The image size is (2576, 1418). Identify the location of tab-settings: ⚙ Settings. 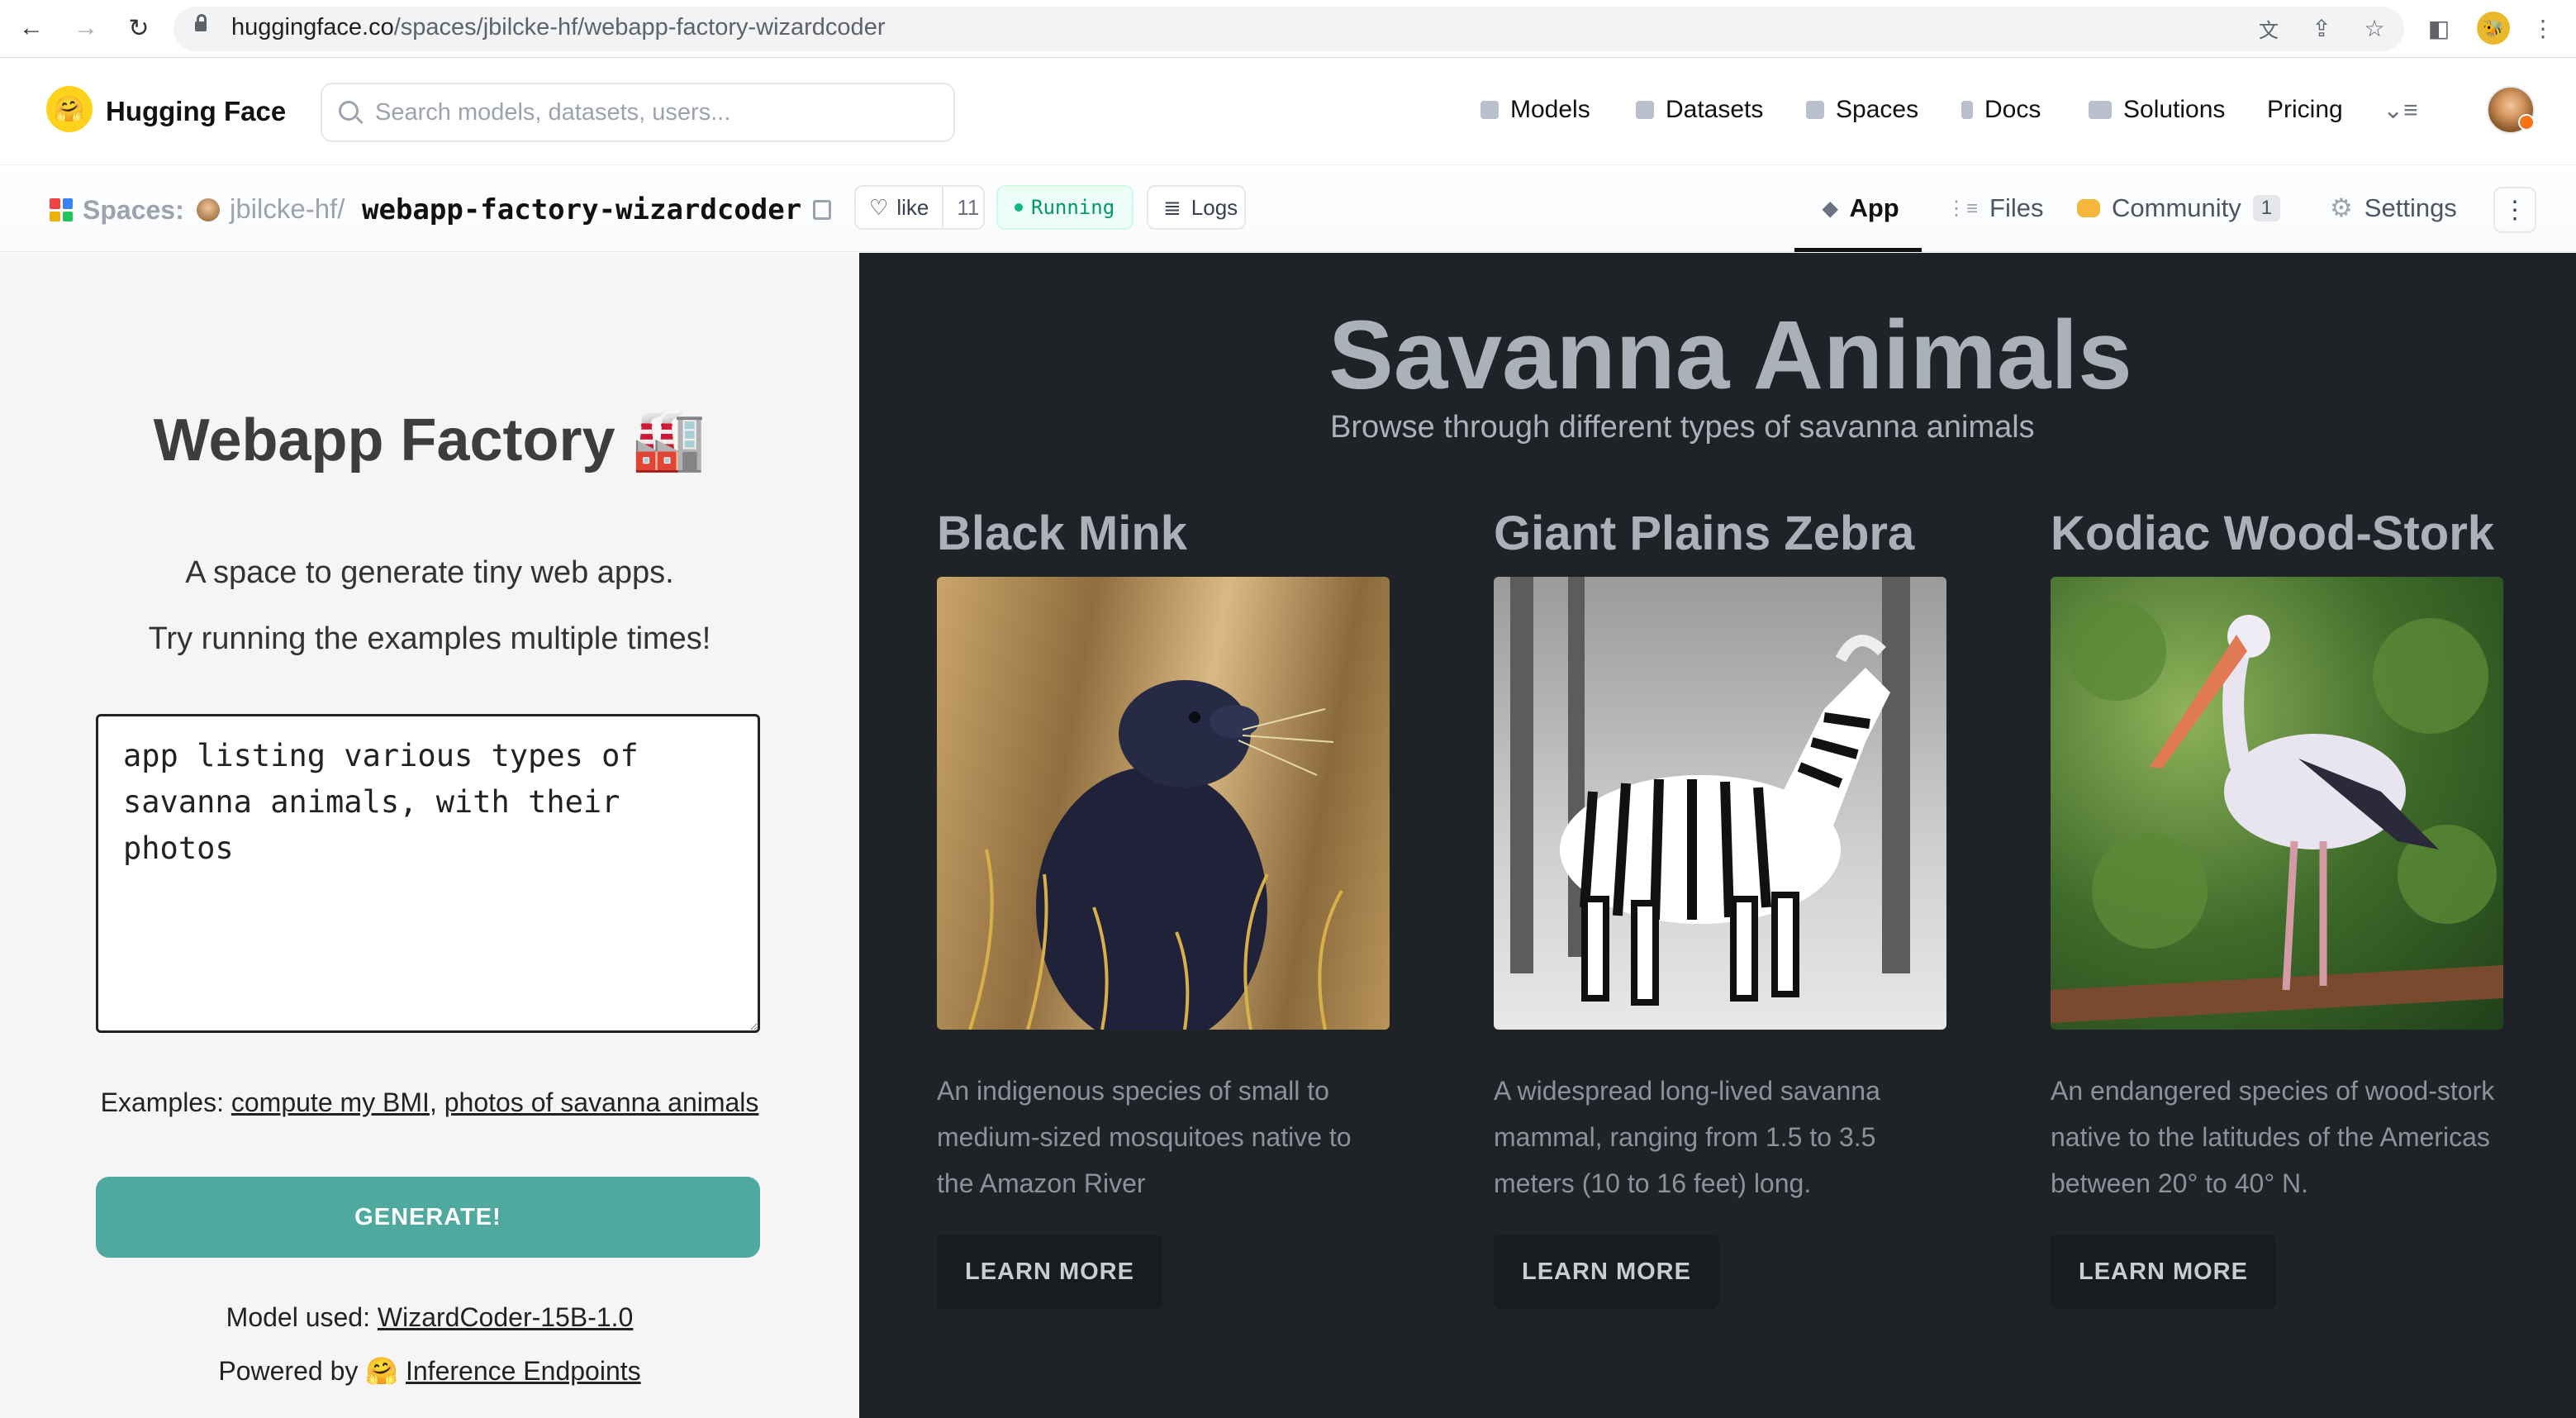
(2393, 208).